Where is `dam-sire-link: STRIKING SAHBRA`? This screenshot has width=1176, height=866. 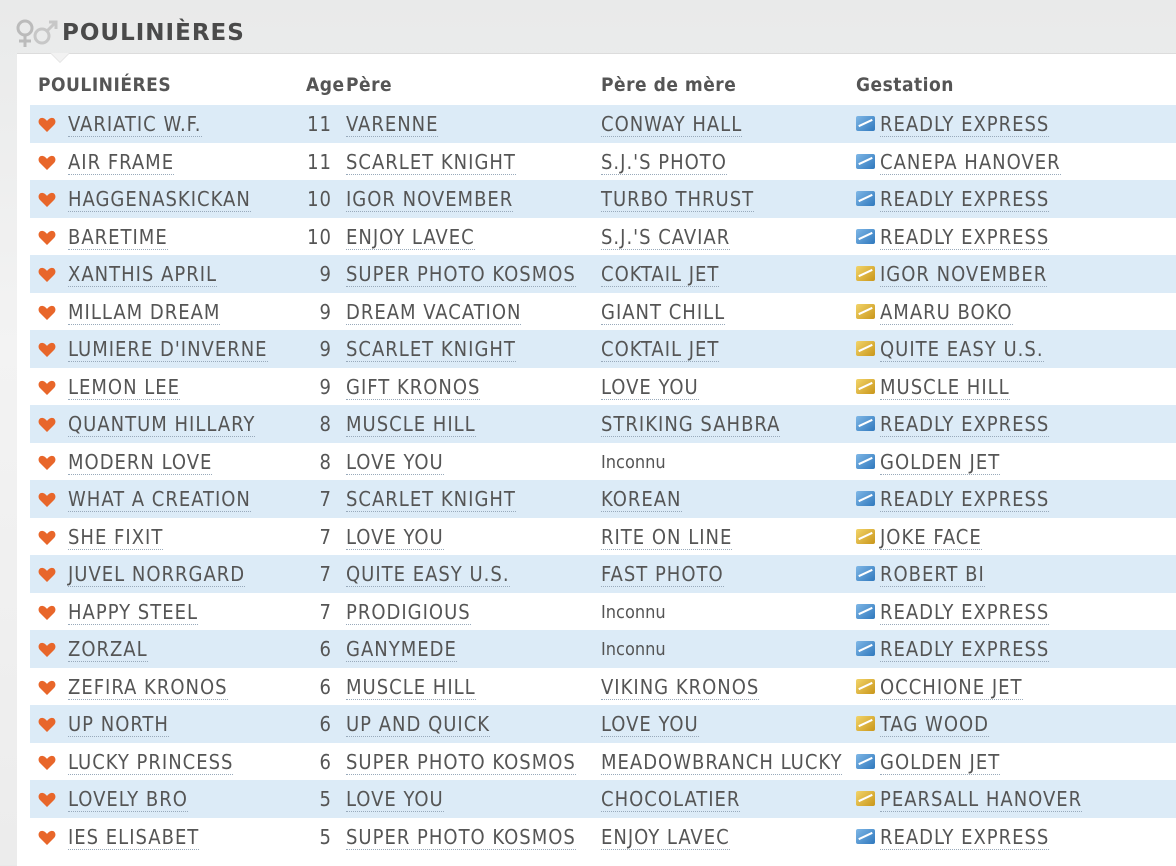
dam-sire-link: STRIKING SAHBRA is located at coordinates (691, 425).